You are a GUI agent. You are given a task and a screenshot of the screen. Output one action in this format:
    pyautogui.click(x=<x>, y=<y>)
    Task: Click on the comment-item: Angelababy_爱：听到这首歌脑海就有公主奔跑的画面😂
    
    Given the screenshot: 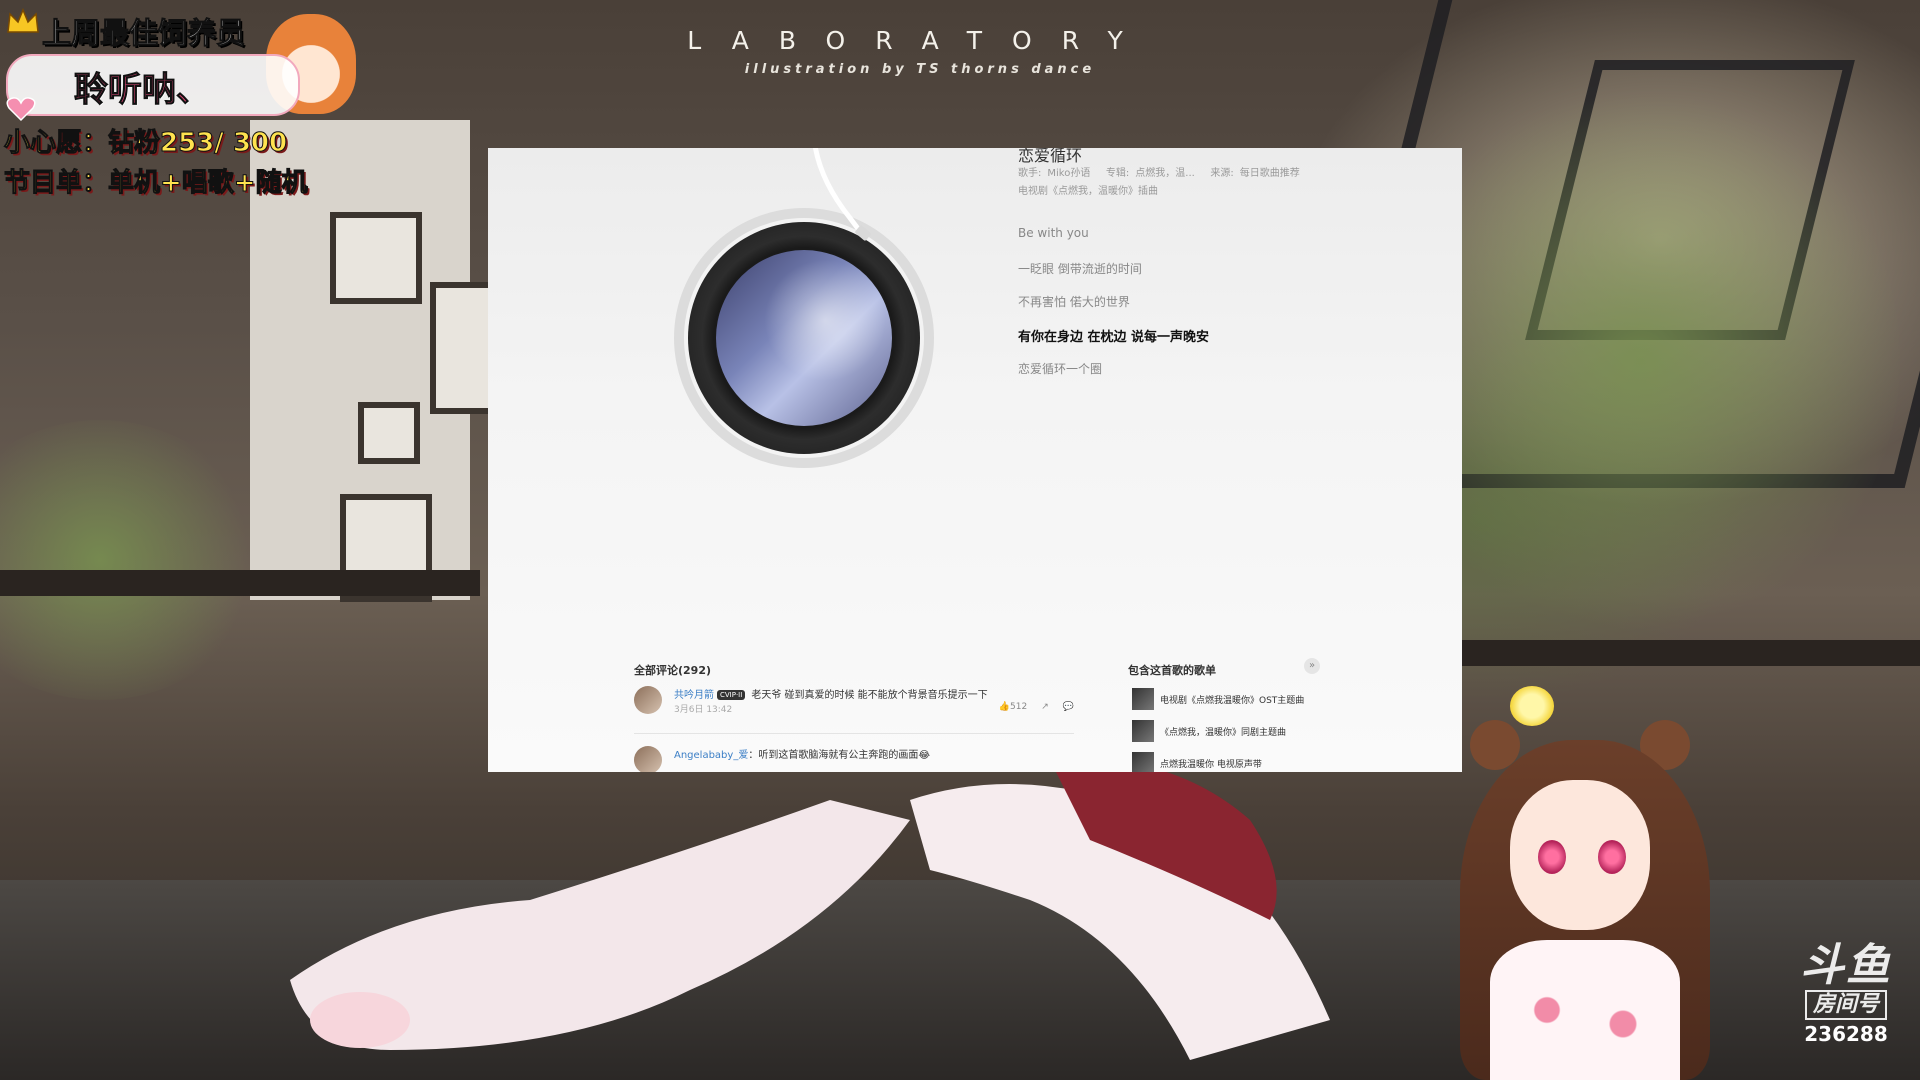 What is the action you would take?
    pyautogui.click(x=854, y=759)
    